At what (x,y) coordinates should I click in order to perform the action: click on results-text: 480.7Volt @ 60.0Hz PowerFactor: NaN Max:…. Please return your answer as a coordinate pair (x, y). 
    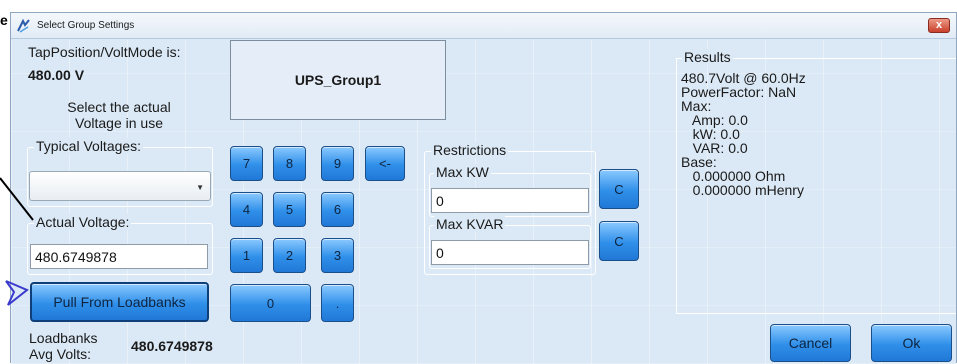
    Looking at the image, I should click on (743, 134).